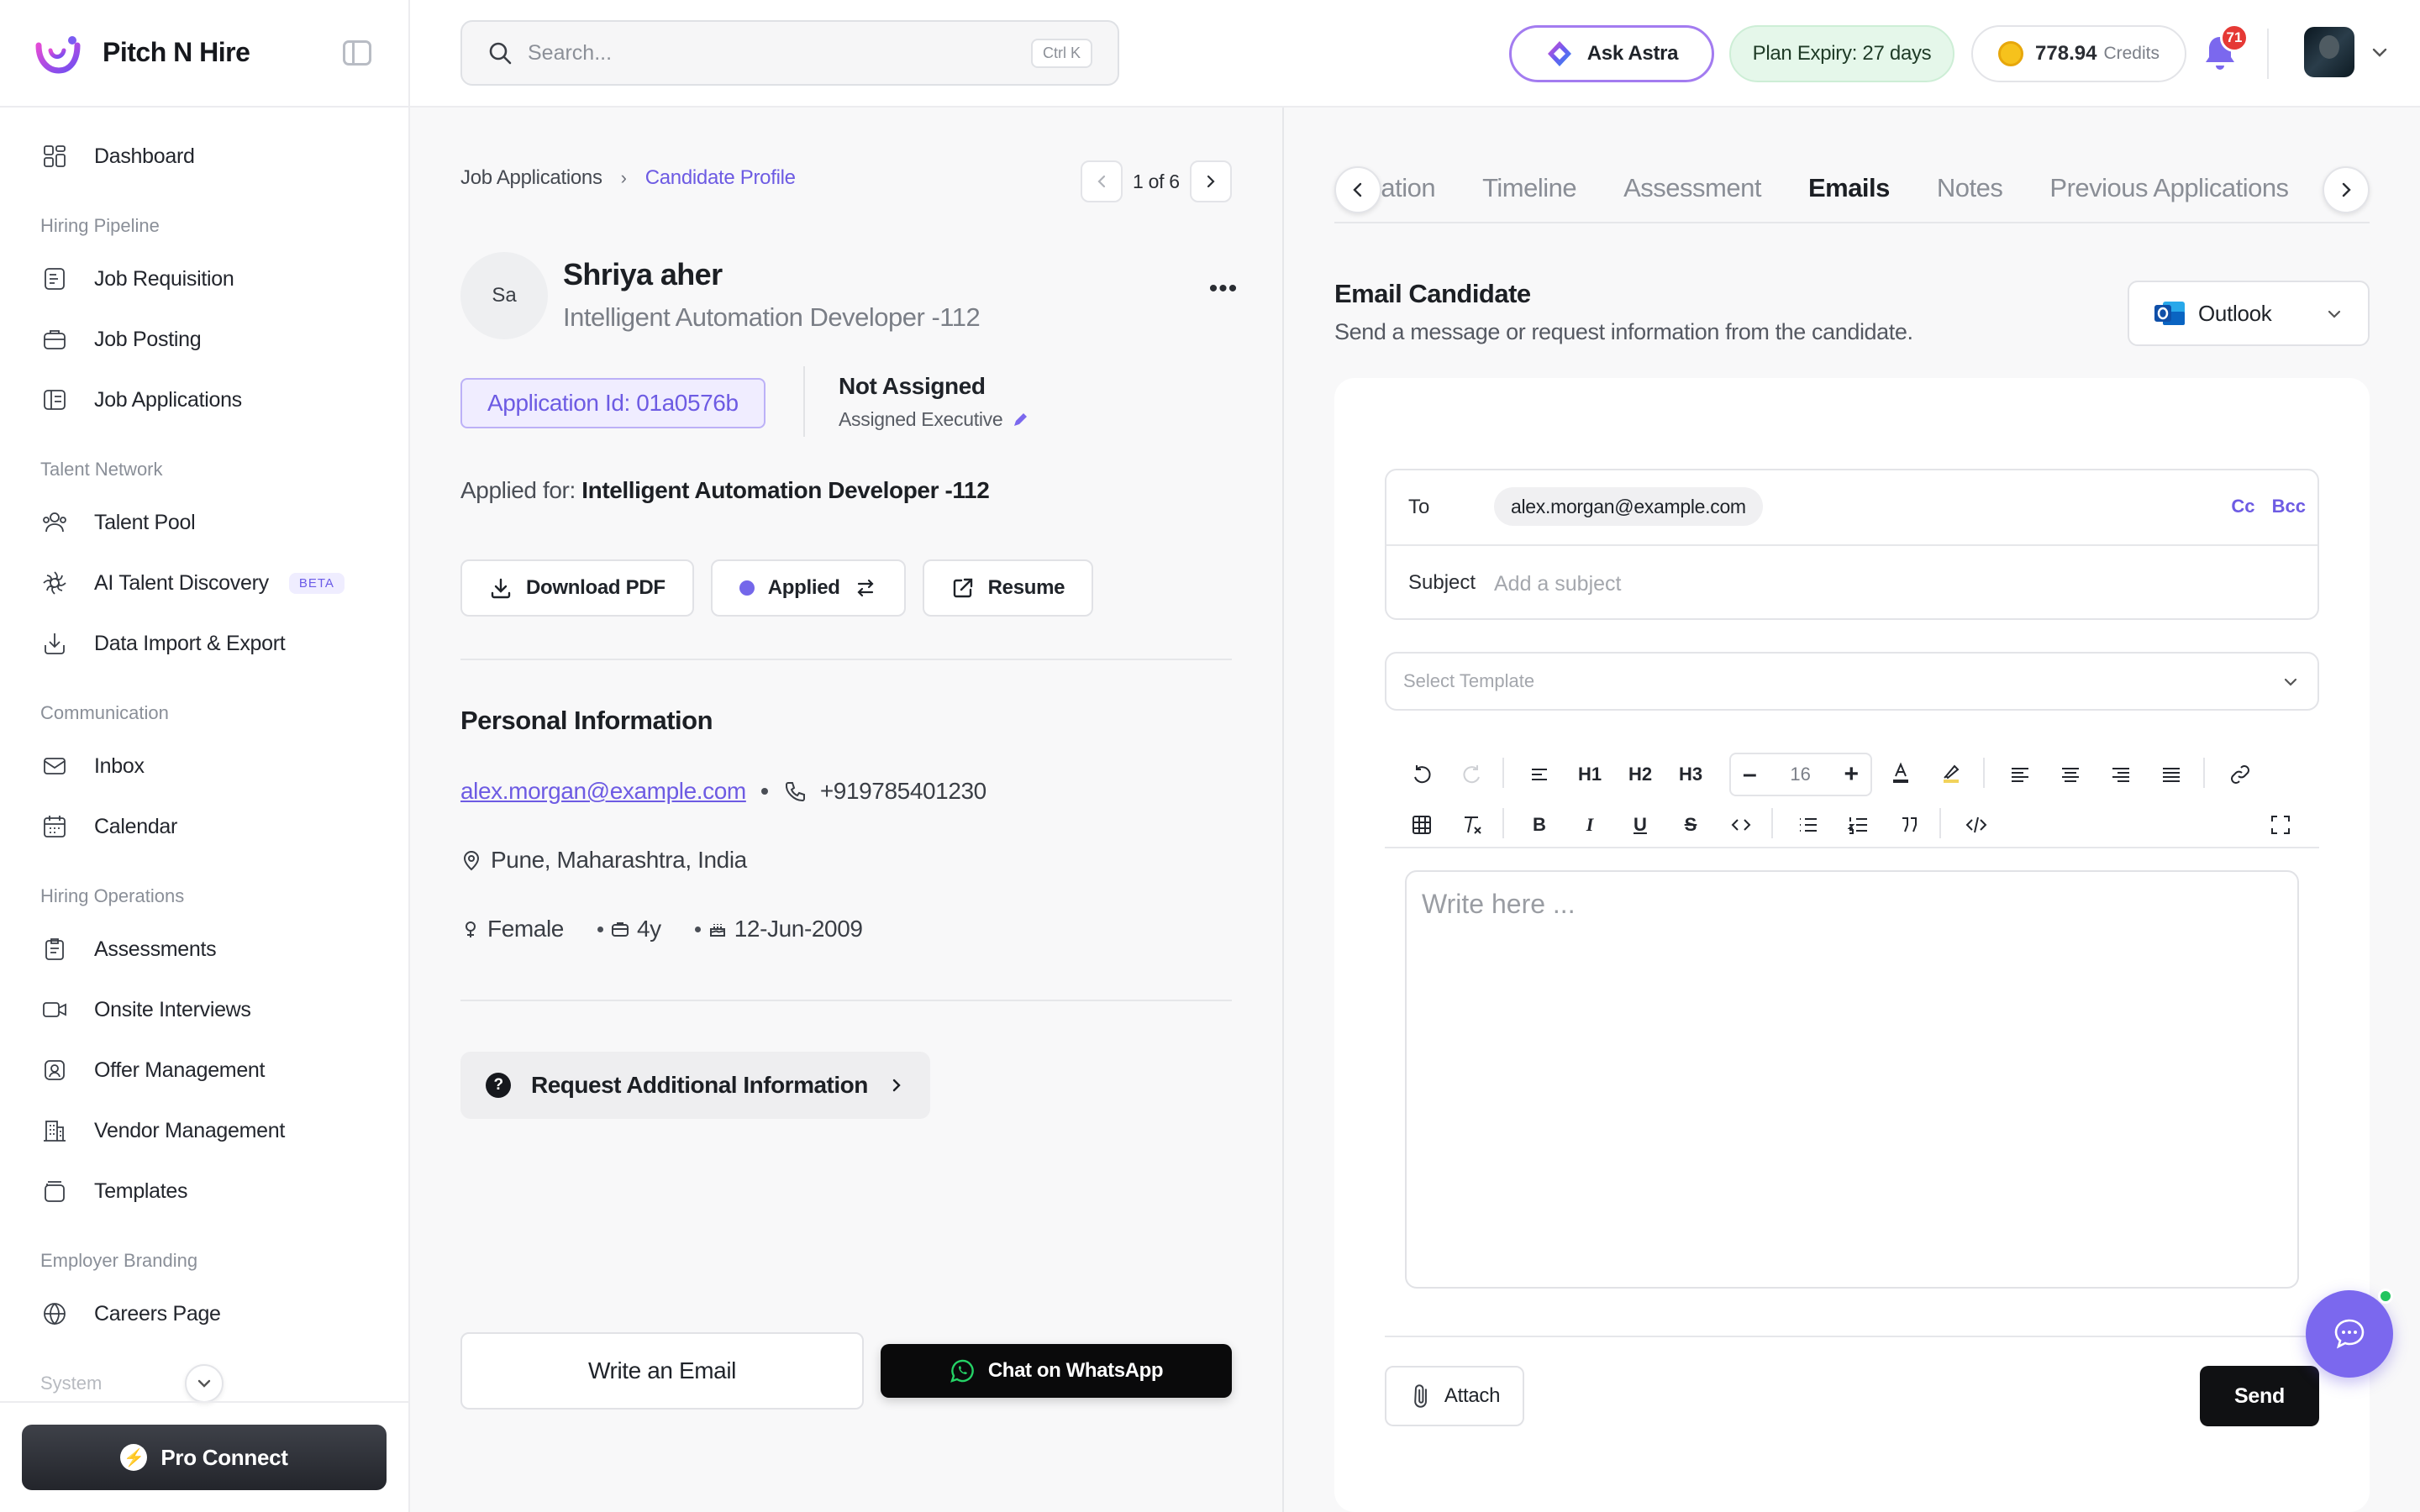  I want to click on search-input, so click(796, 53).